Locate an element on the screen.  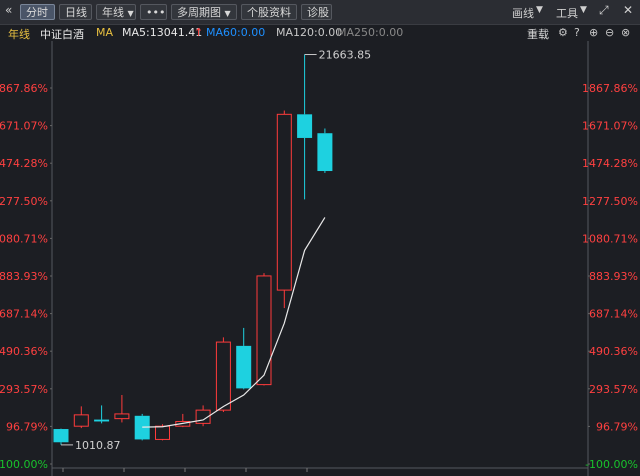
tools-button: 工具 is located at coordinates (567, 13).